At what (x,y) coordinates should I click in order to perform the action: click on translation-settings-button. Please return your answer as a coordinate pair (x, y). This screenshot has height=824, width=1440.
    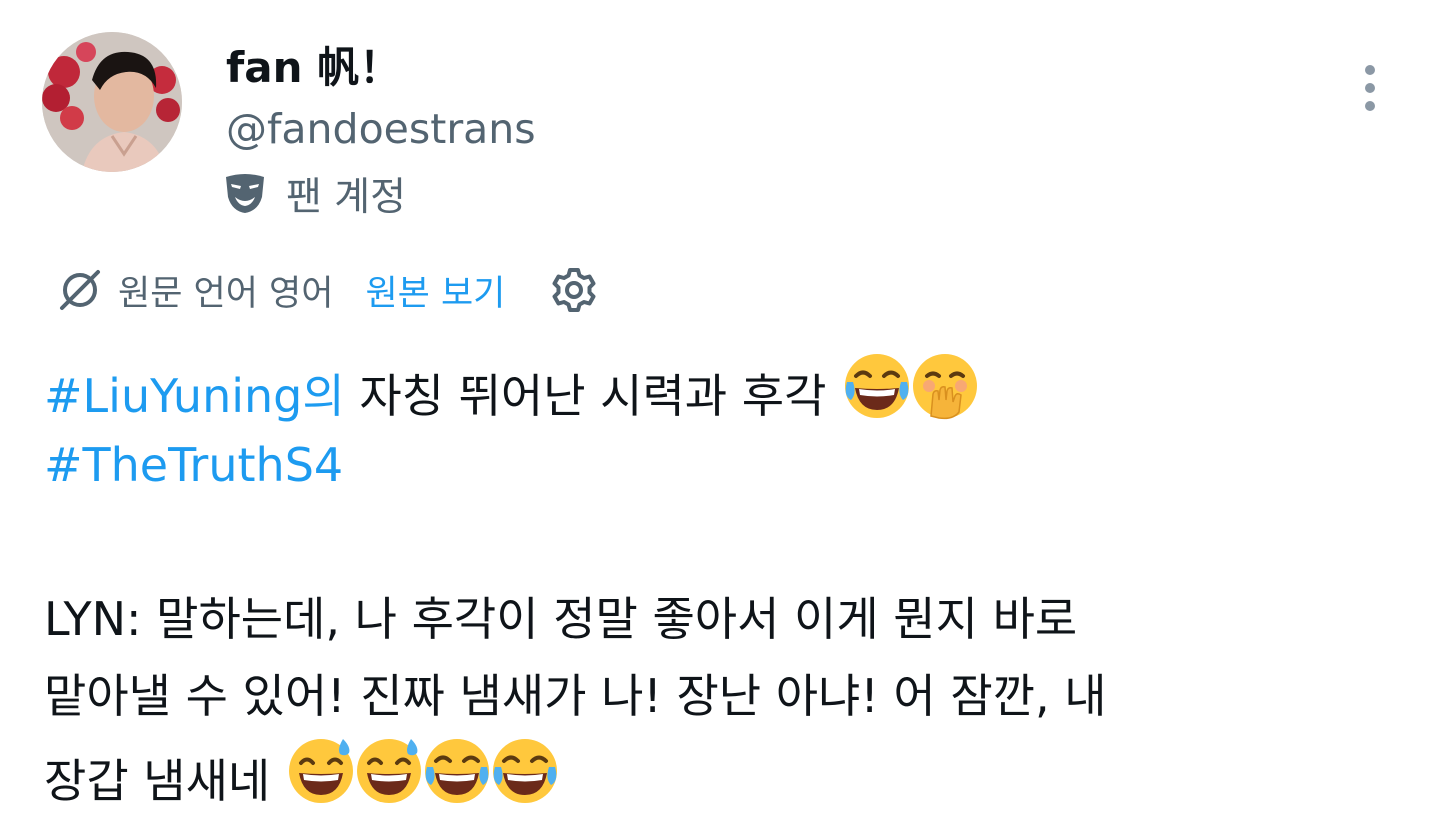
    Looking at the image, I should click on (574, 290).